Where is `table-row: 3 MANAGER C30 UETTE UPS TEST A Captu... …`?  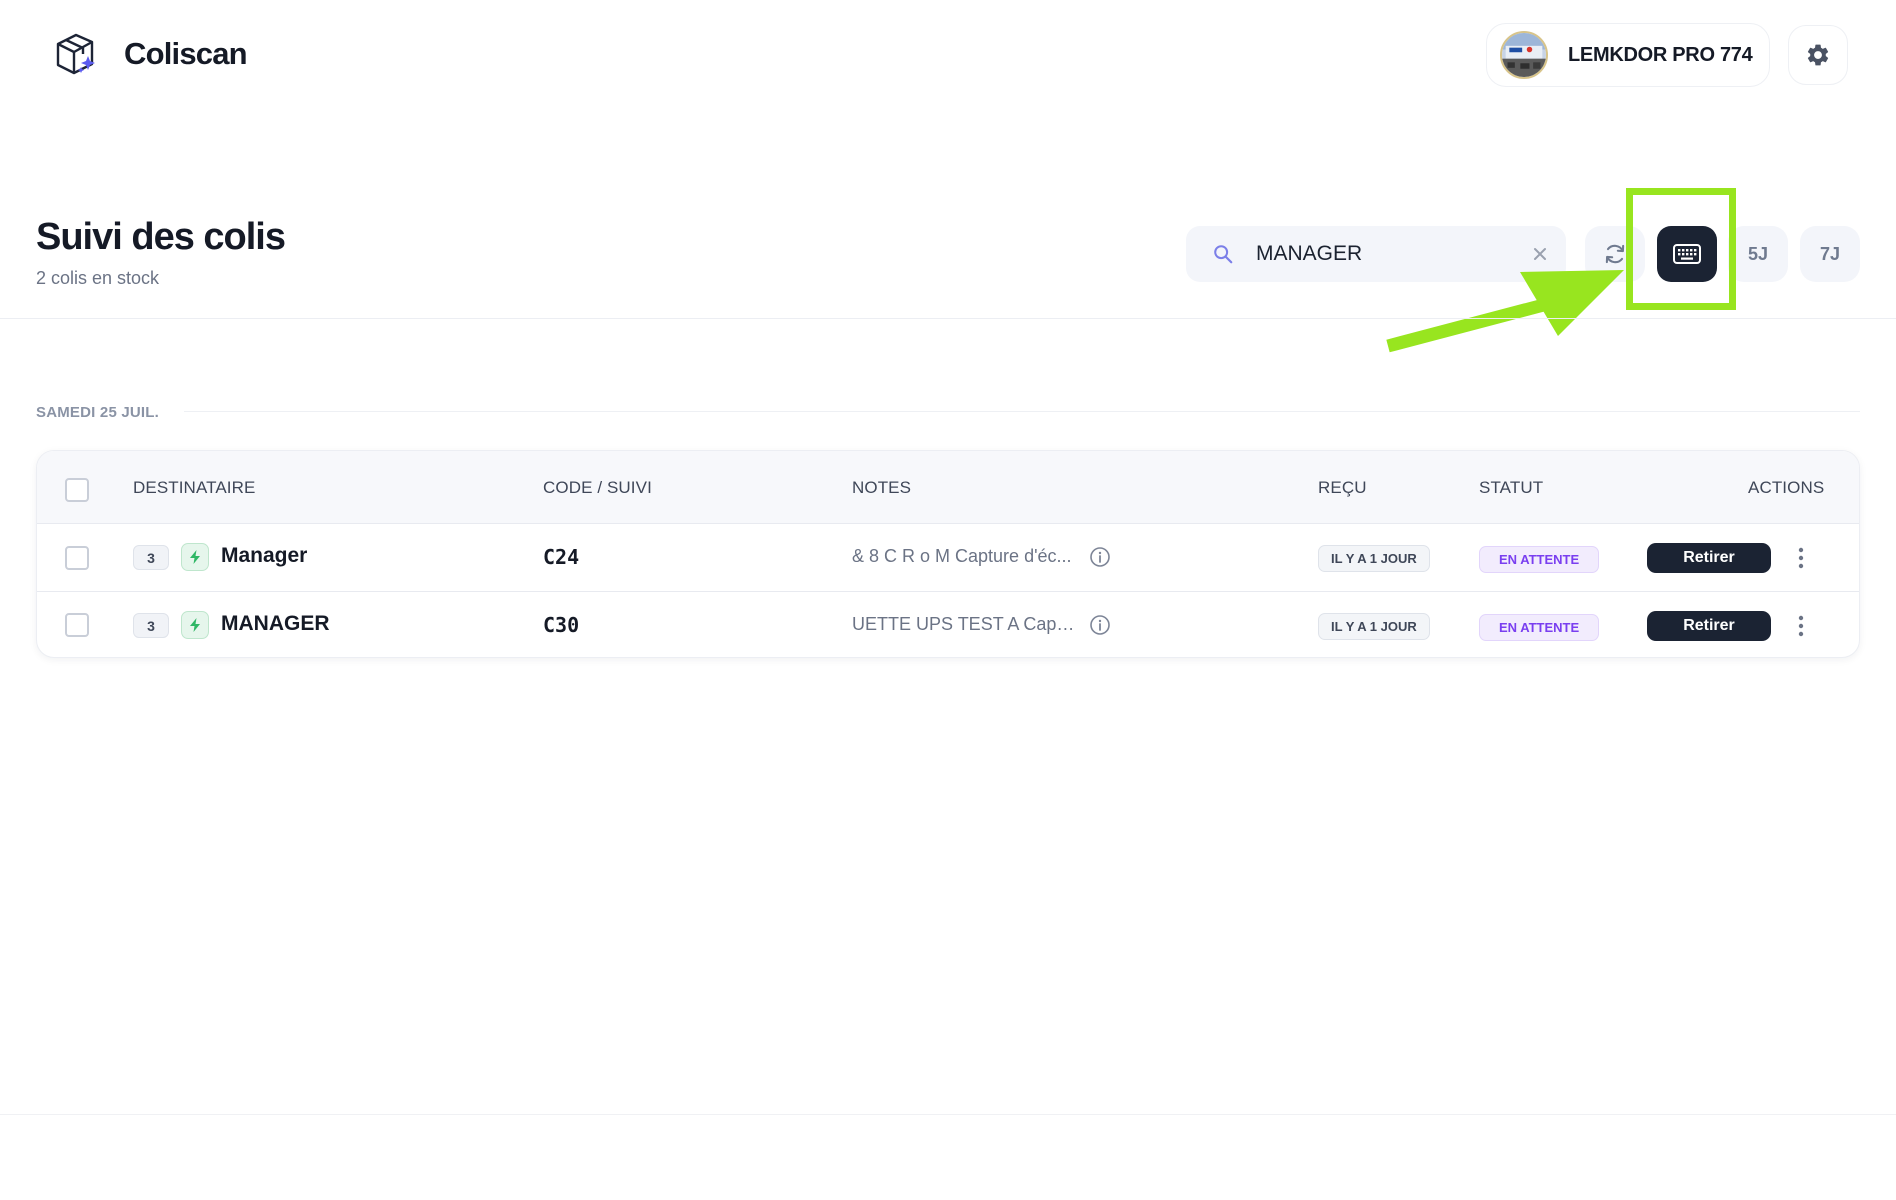
table-row: 3 MANAGER C30 UETTE UPS TEST A Captu... … is located at coordinates (948, 624).